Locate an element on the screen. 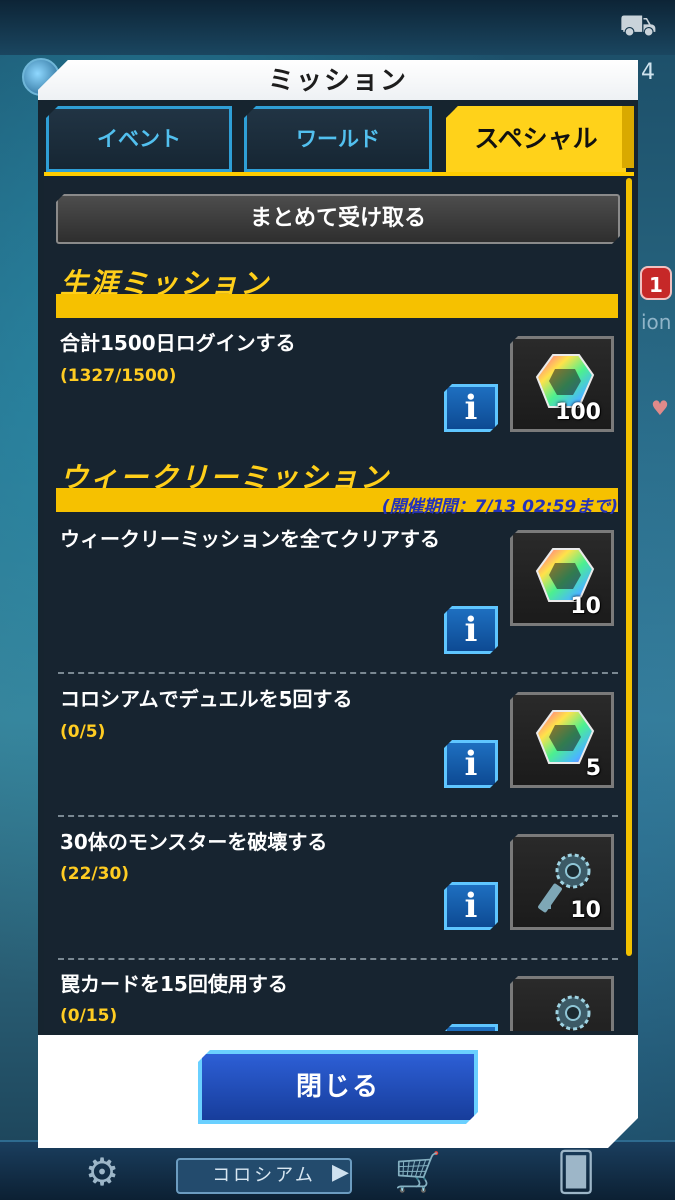 This screenshot has width=675, height=1200. info-button-clip is located at coordinates (471, 1027).